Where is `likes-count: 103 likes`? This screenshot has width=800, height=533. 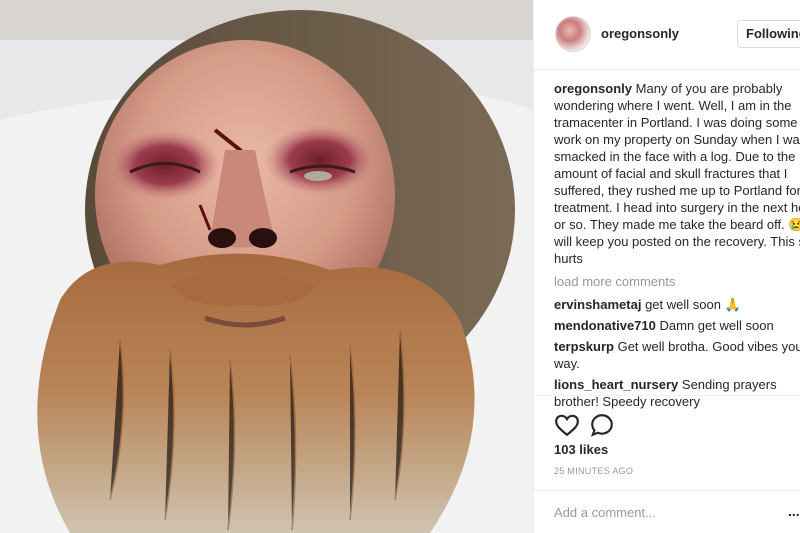 likes-count: 103 likes is located at coordinates (581, 449).